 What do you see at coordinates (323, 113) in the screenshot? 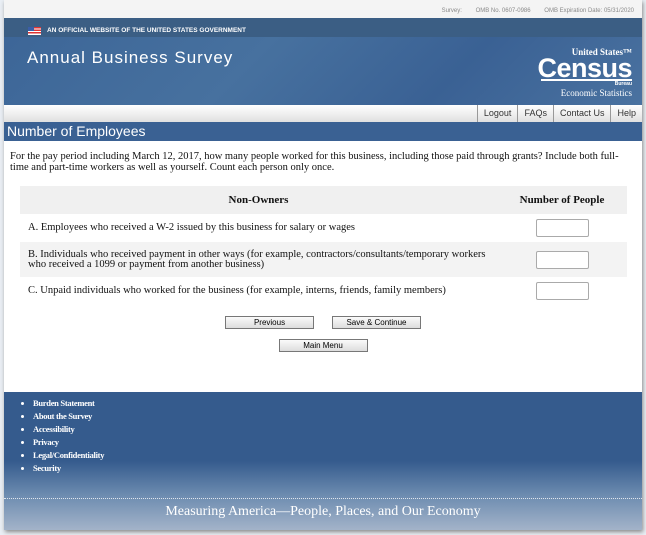
I see `top-nav: Logout FAQs Contact Us Help` at bounding box center [323, 113].